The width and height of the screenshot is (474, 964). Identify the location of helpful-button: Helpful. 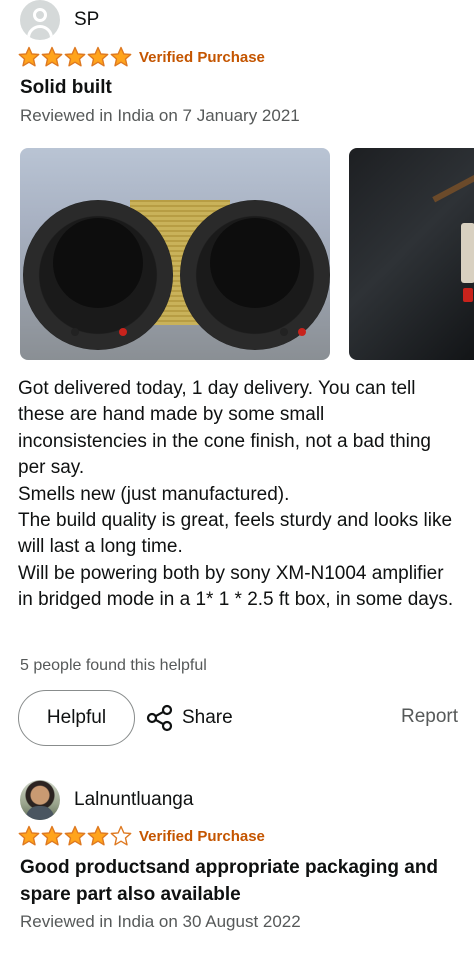
(76, 718).